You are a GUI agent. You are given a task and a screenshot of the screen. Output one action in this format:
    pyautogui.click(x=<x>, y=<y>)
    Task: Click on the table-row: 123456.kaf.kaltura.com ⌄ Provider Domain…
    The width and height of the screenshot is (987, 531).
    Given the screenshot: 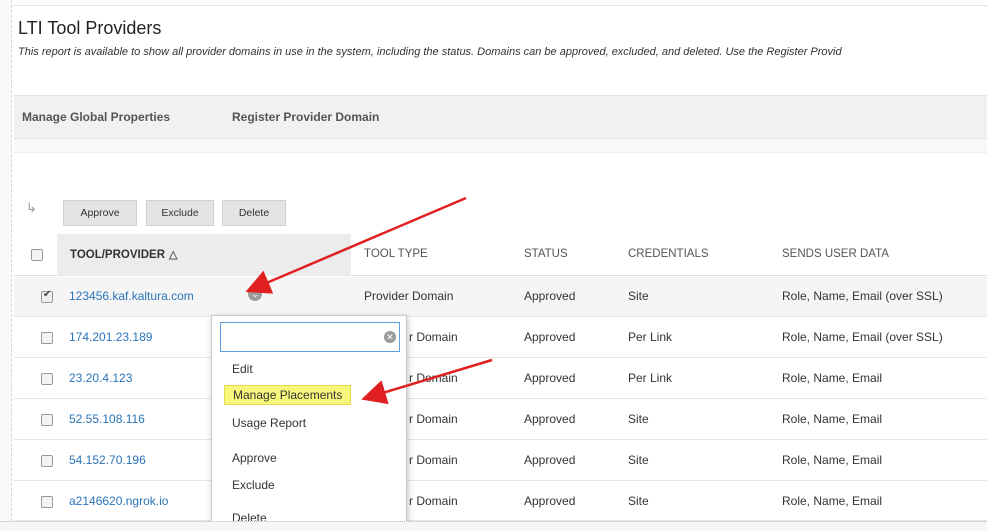 What is the action you would take?
    pyautogui.click(x=500, y=297)
    